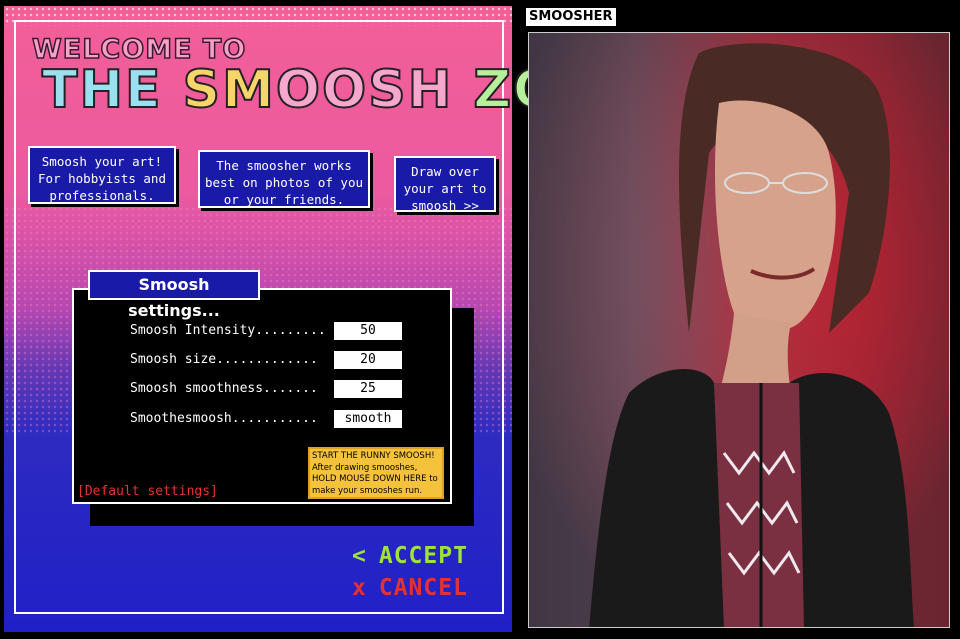 The height and width of the screenshot is (639, 960). I want to click on chevron-left-icon: <, so click(359, 556).